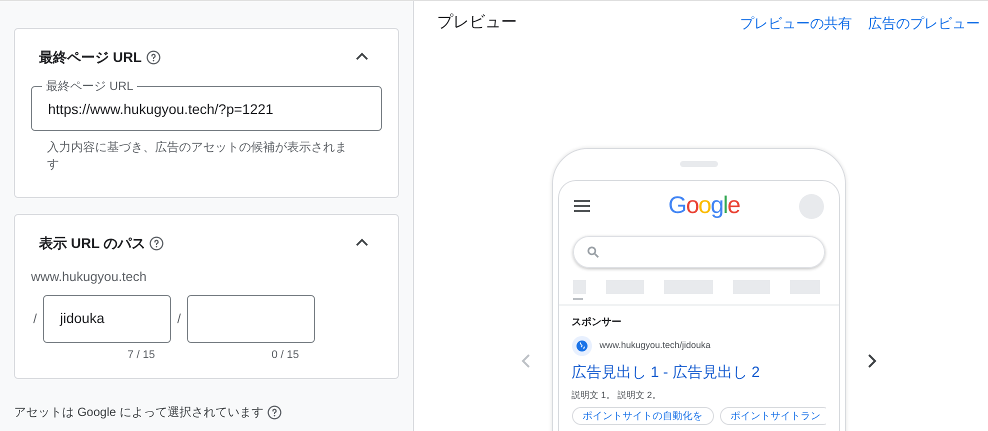  Describe the element at coordinates (924, 23) in the screenshot. I see `preview-link: 広告のプレビュー` at that location.